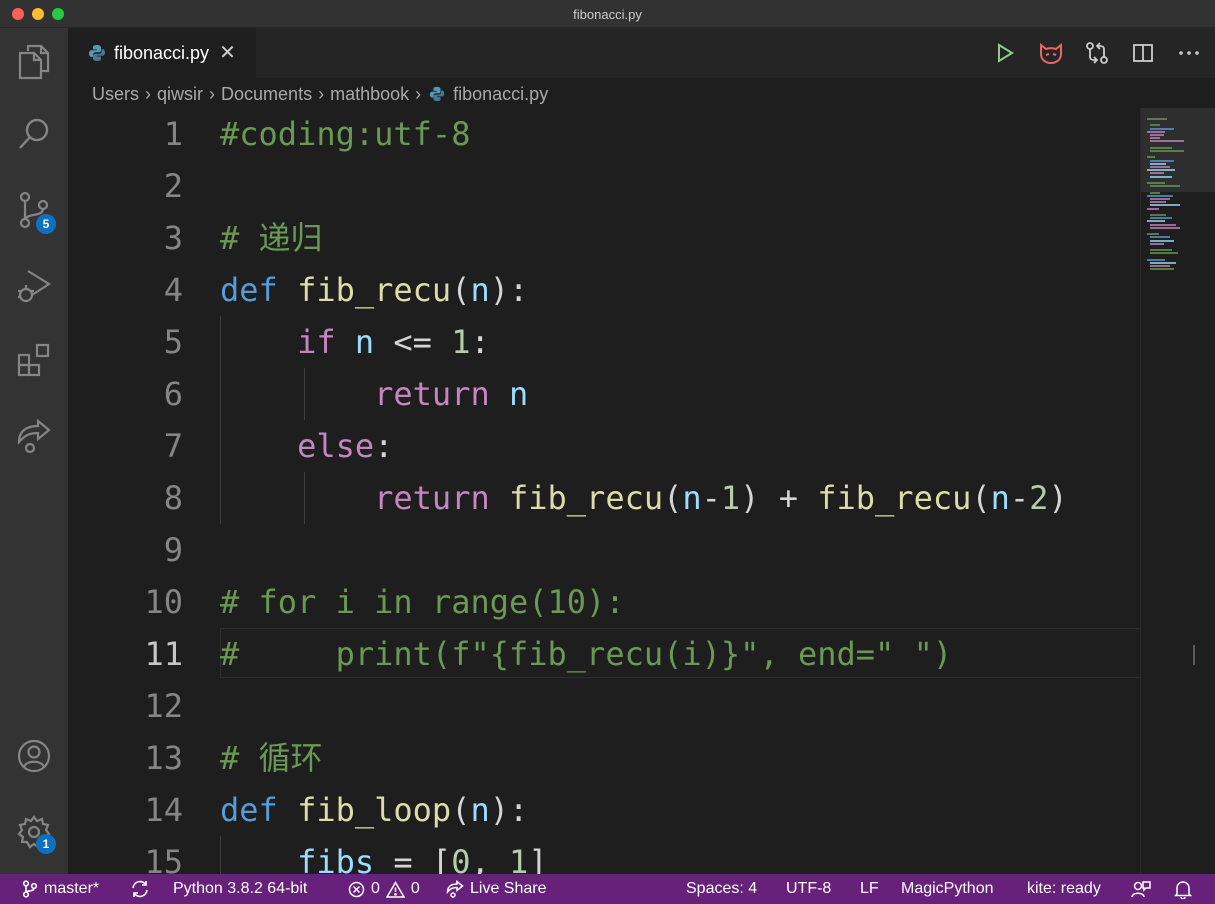 The height and width of the screenshot is (904, 1215). I want to click on breadcrumb-documents: Documents, so click(266, 94).